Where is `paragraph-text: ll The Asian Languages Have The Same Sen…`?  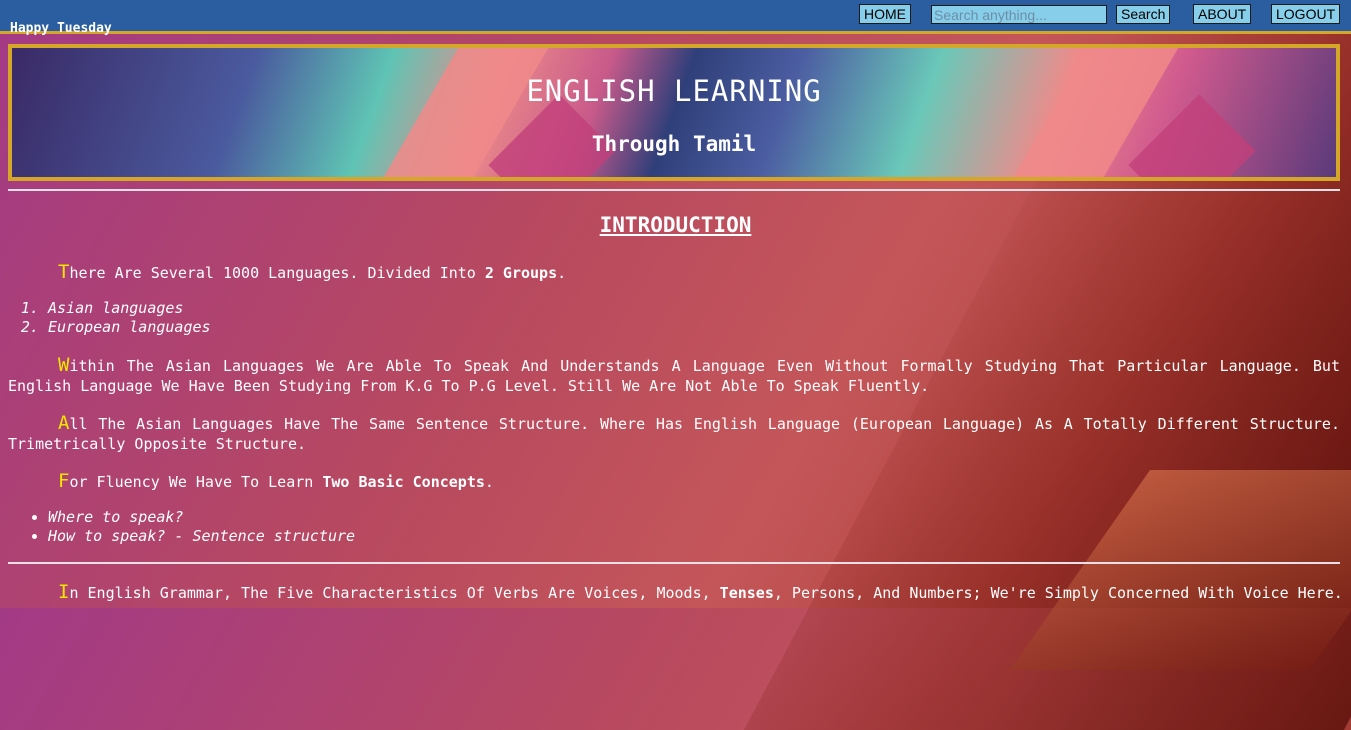 paragraph-text: ll The Asian Languages Have The Same Sen… is located at coordinates (674, 434).